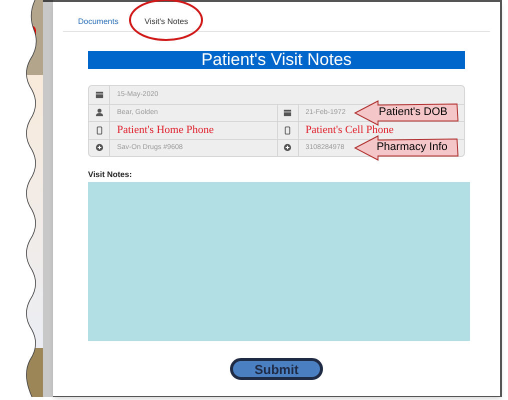  Describe the element at coordinates (99, 113) in the screenshot. I see `person-icon` at that location.